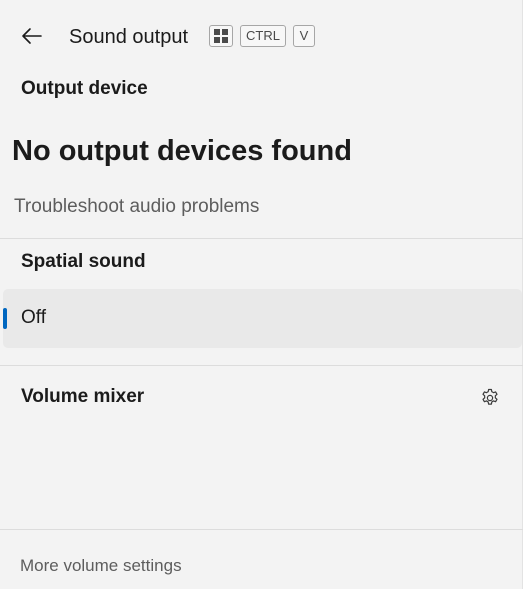 The width and height of the screenshot is (523, 589). Describe the element at coordinates (136, 207) in the screenshot. I see `troubleshoot-link: Troubleshoot audio problems` at that location.